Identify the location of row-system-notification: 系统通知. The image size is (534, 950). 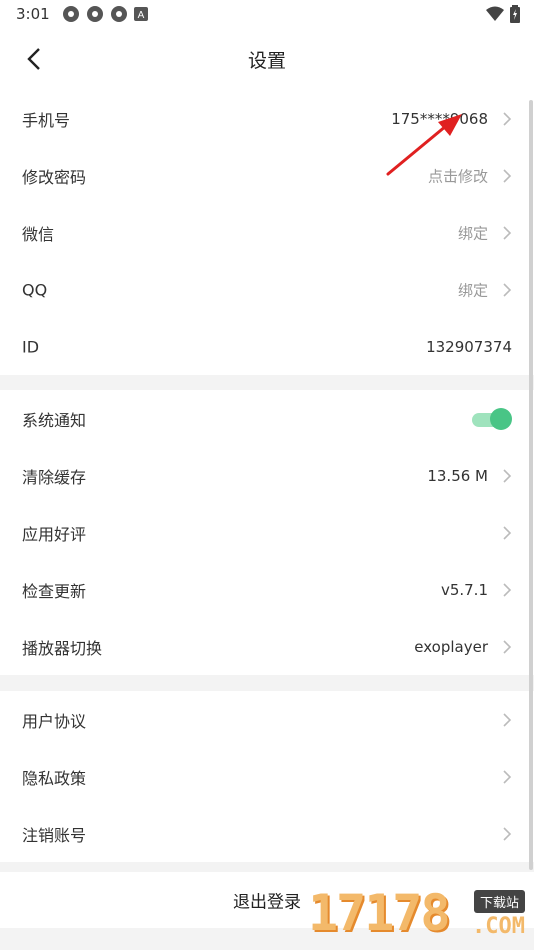
(267, 418).